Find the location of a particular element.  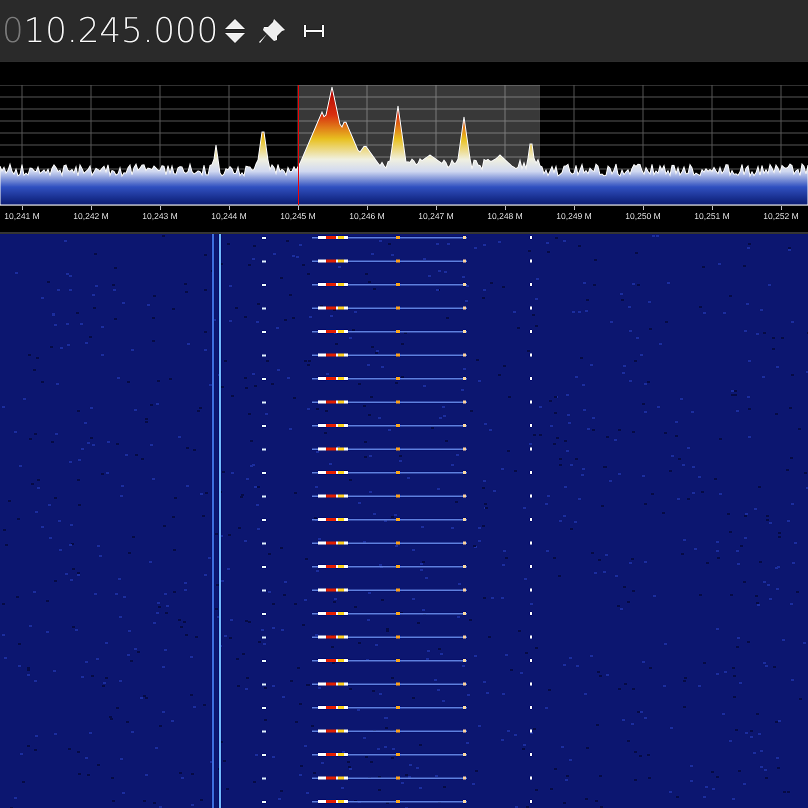

bandwidth-icon is located at coordinates (314, 31).